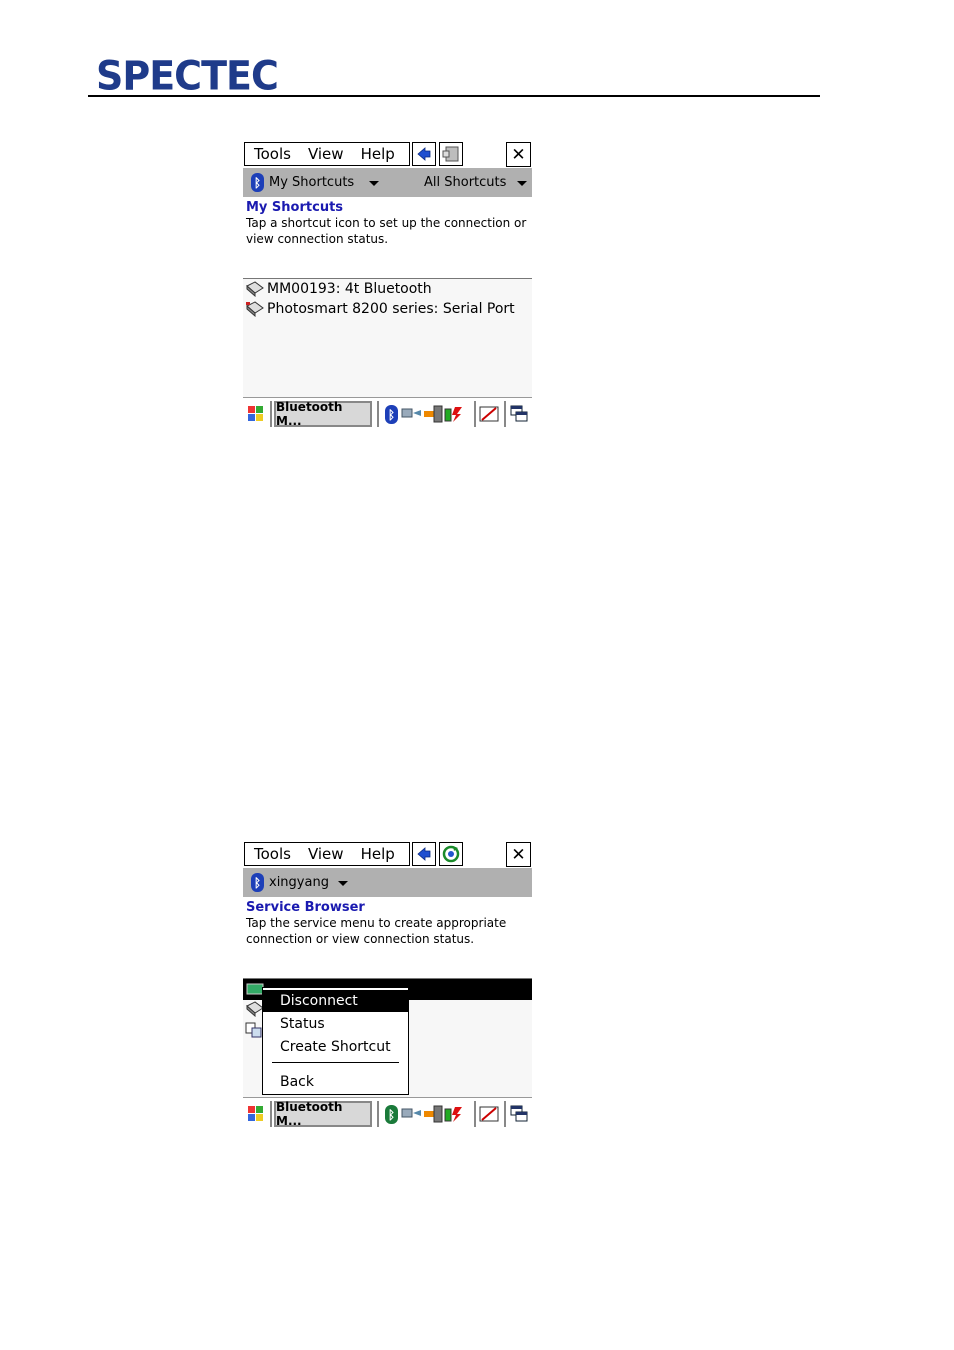 The height and width of the screenshot is (1350, 954). Describe the element at coordinates (295, 207) in the screenshot. I see `section-title: My Shortcuts` at that location.